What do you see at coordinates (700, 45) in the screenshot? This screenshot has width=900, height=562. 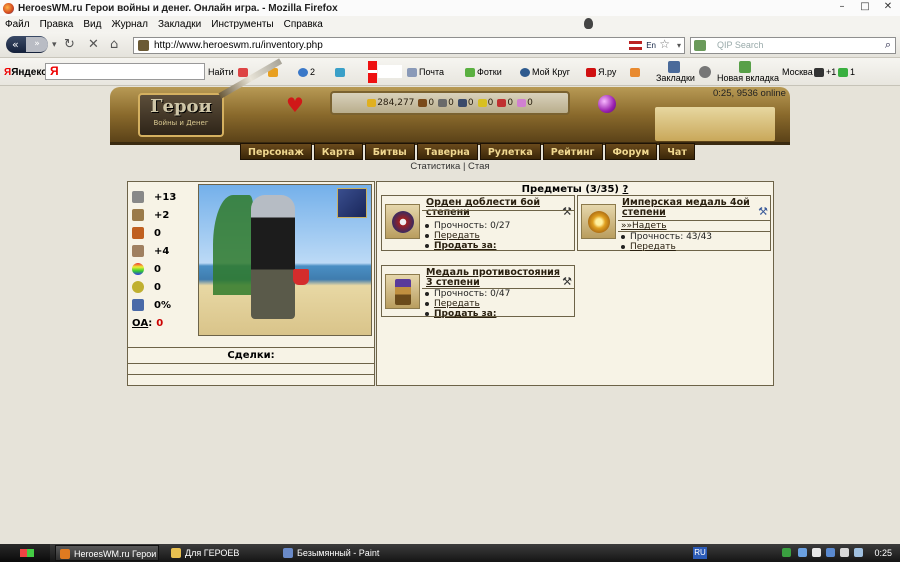 I see `qip-search-engine-icon` at bounding box center [700, 45].